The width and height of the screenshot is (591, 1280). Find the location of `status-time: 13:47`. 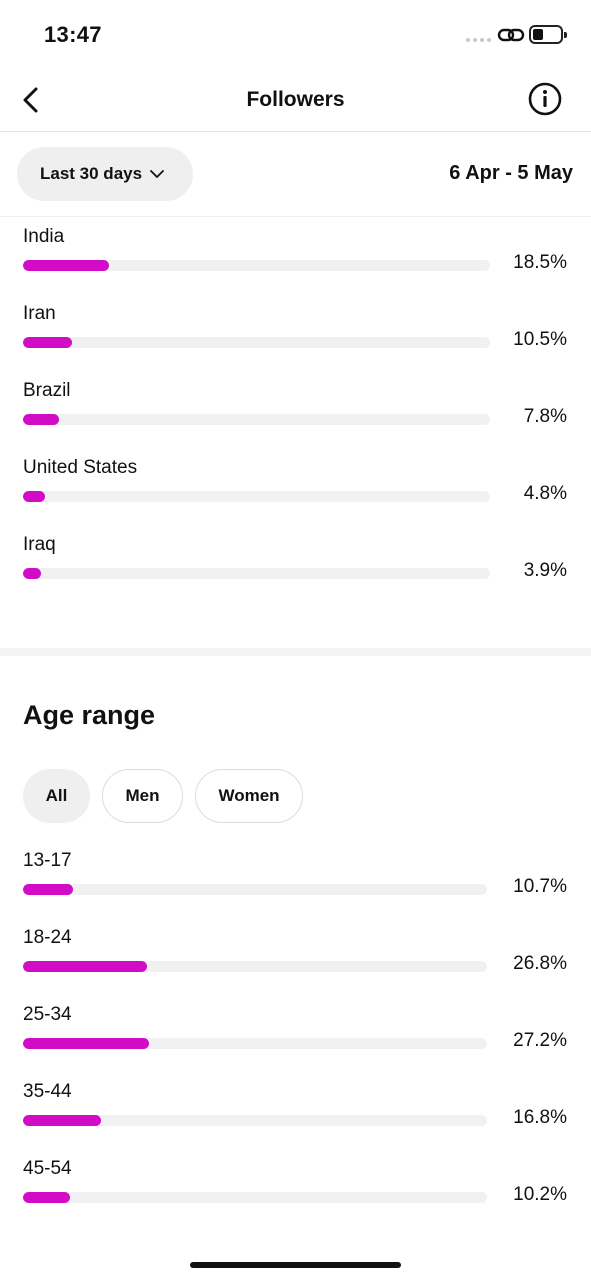

status-time: 13:47 is located at coordinates (73, 34).